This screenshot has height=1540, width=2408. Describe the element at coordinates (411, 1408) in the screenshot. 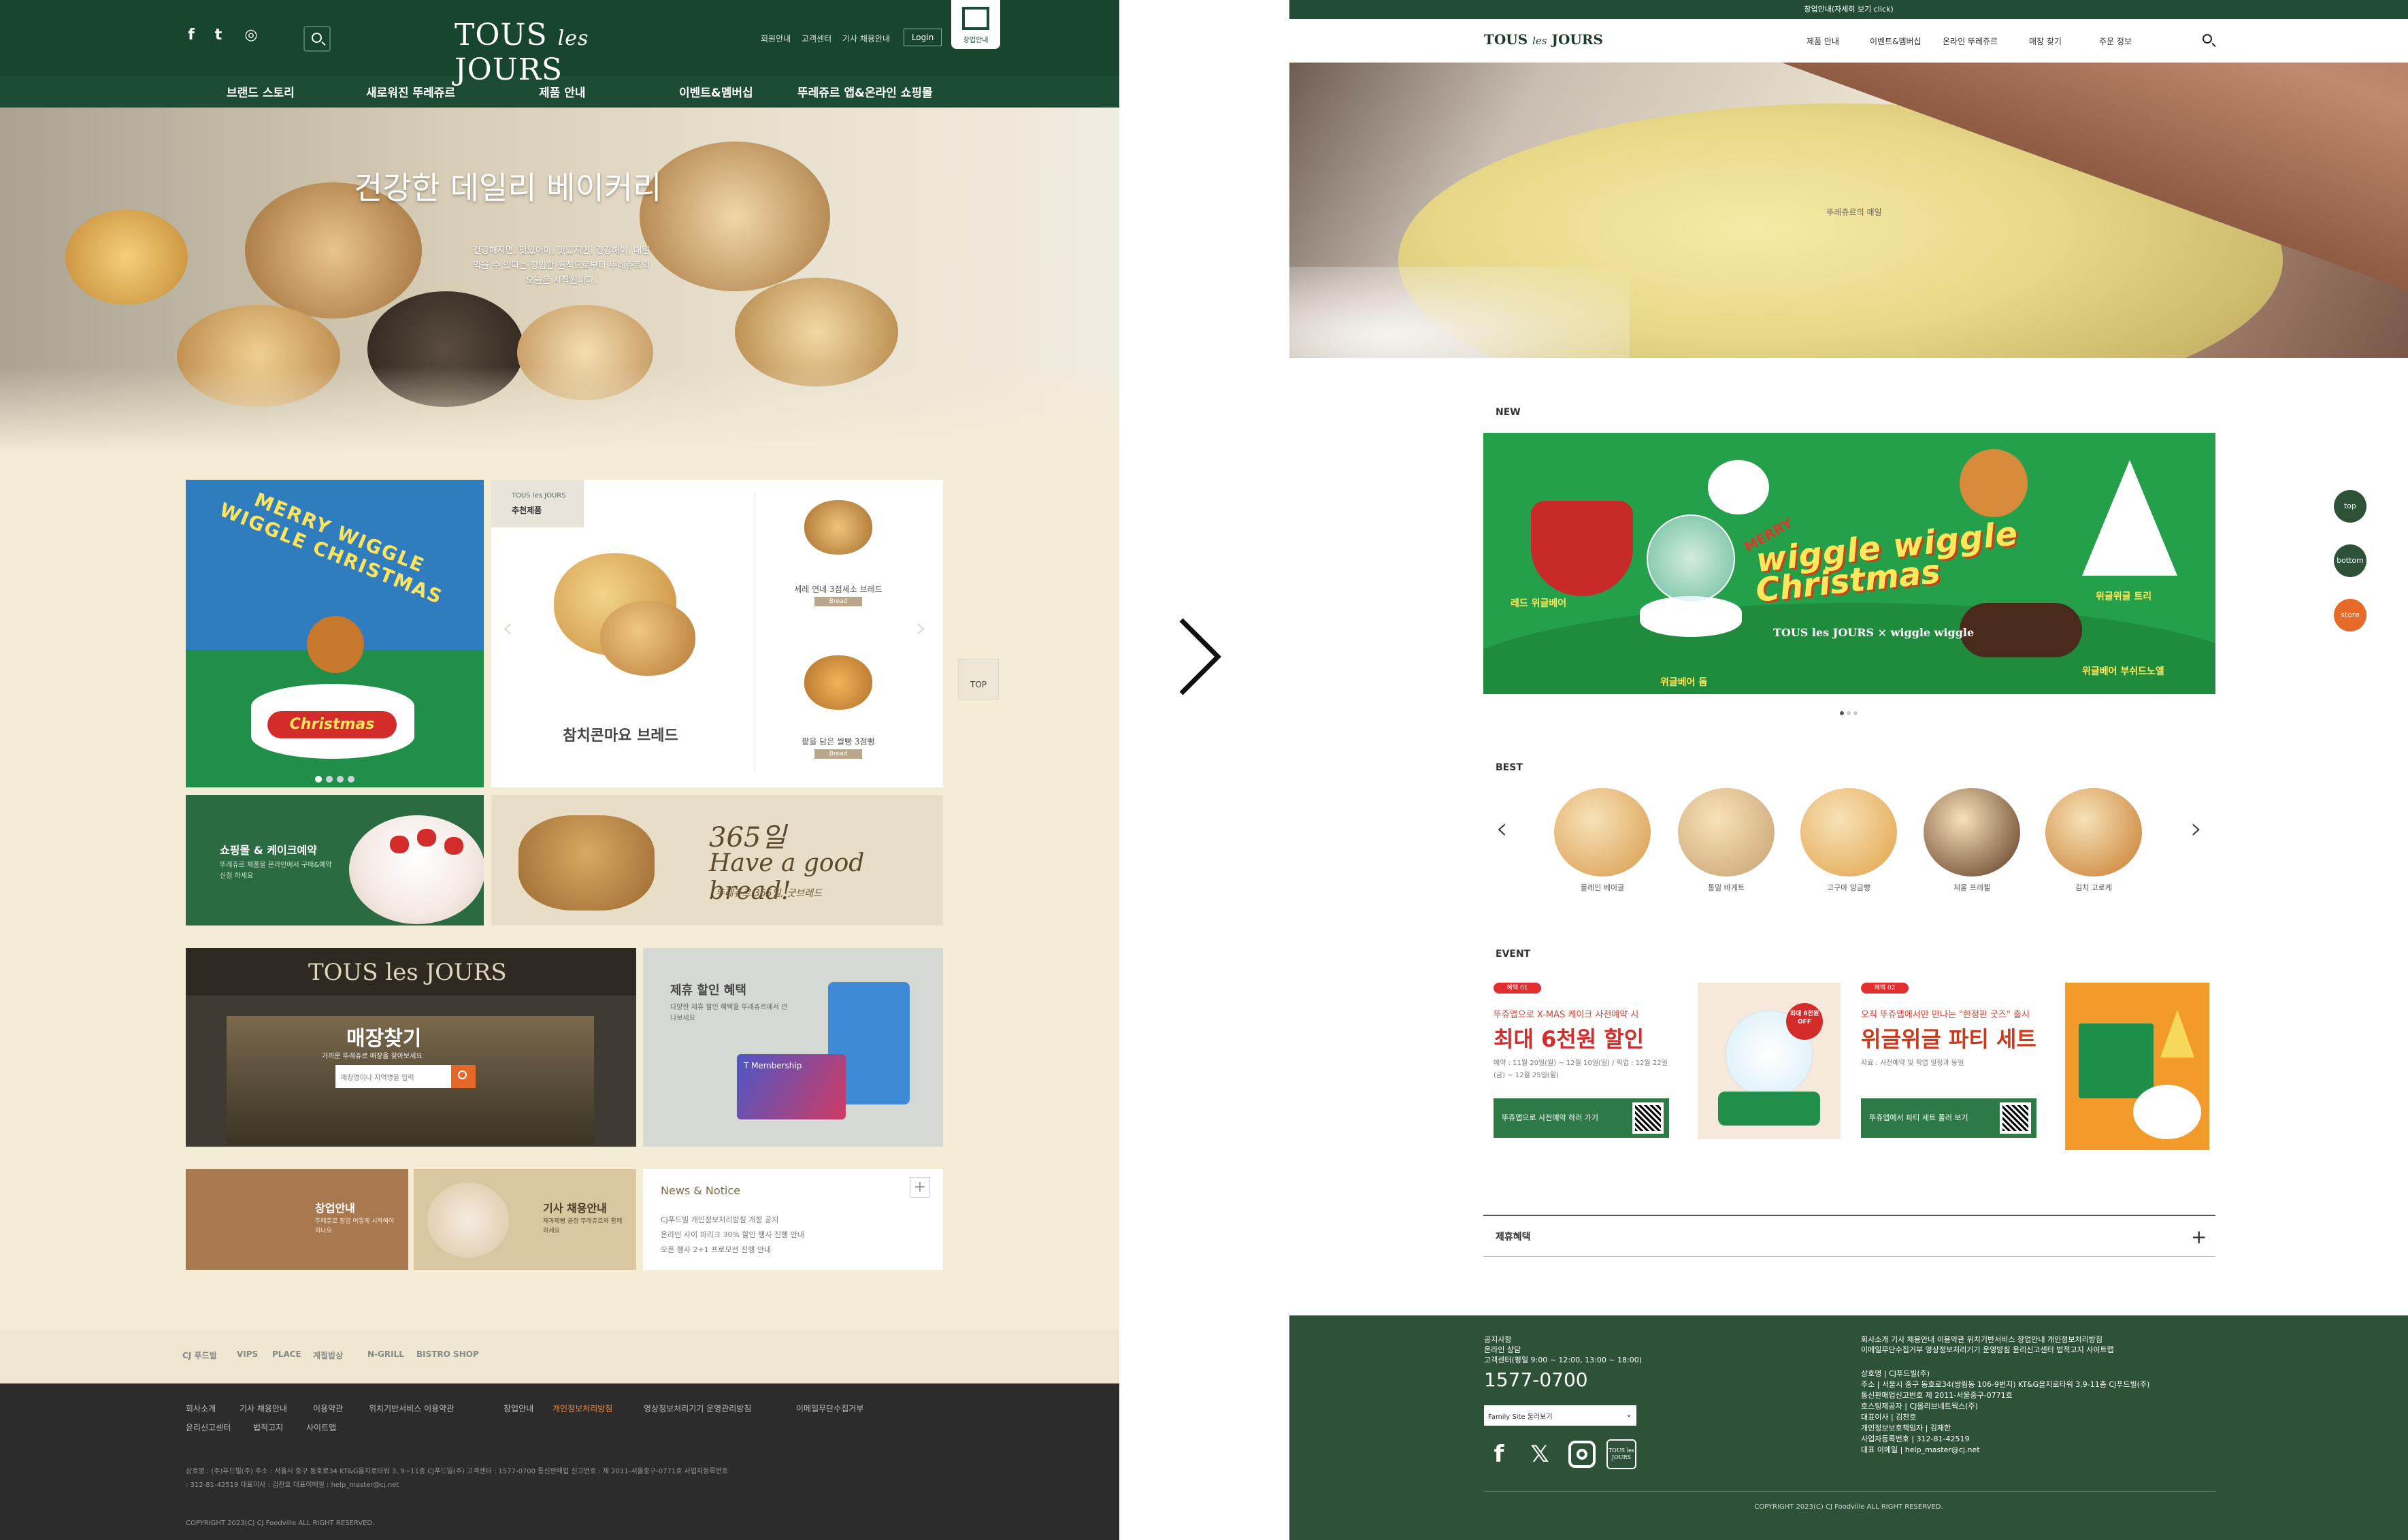

I see `footer-link: 위치기반서비스 이용약관` at that location.